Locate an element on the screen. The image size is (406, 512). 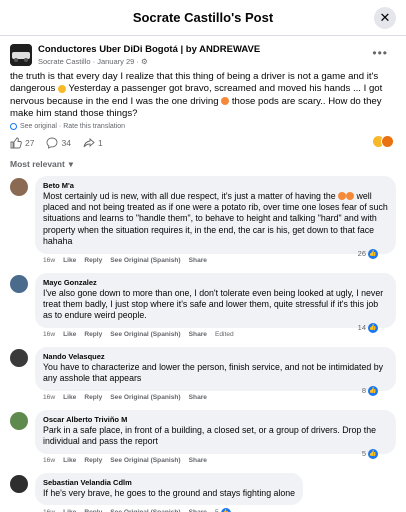
commenter-name-link: Oscar Alberto Triviño M is located at coordinates (215, 420).